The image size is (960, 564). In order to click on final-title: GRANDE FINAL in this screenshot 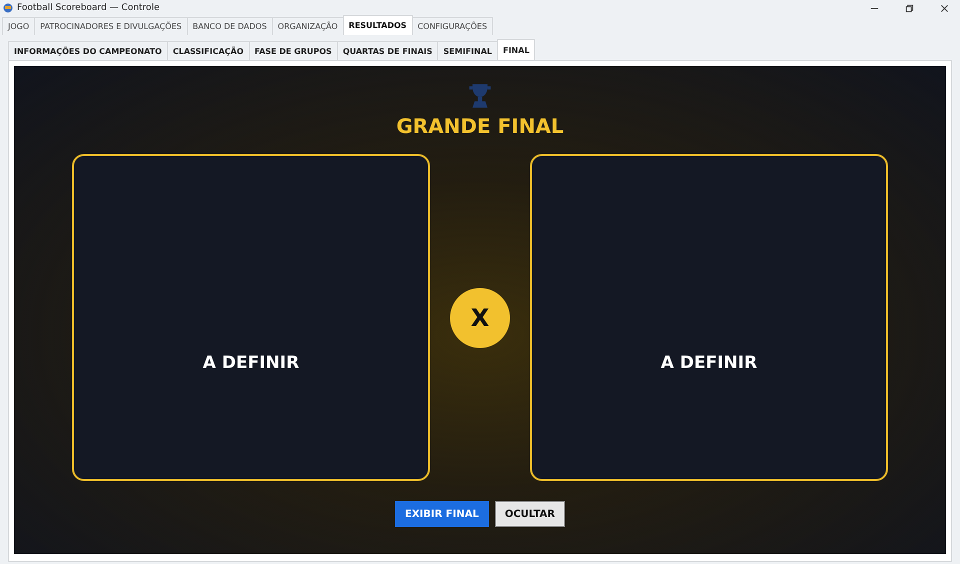, I will do `click(480, 126)`.